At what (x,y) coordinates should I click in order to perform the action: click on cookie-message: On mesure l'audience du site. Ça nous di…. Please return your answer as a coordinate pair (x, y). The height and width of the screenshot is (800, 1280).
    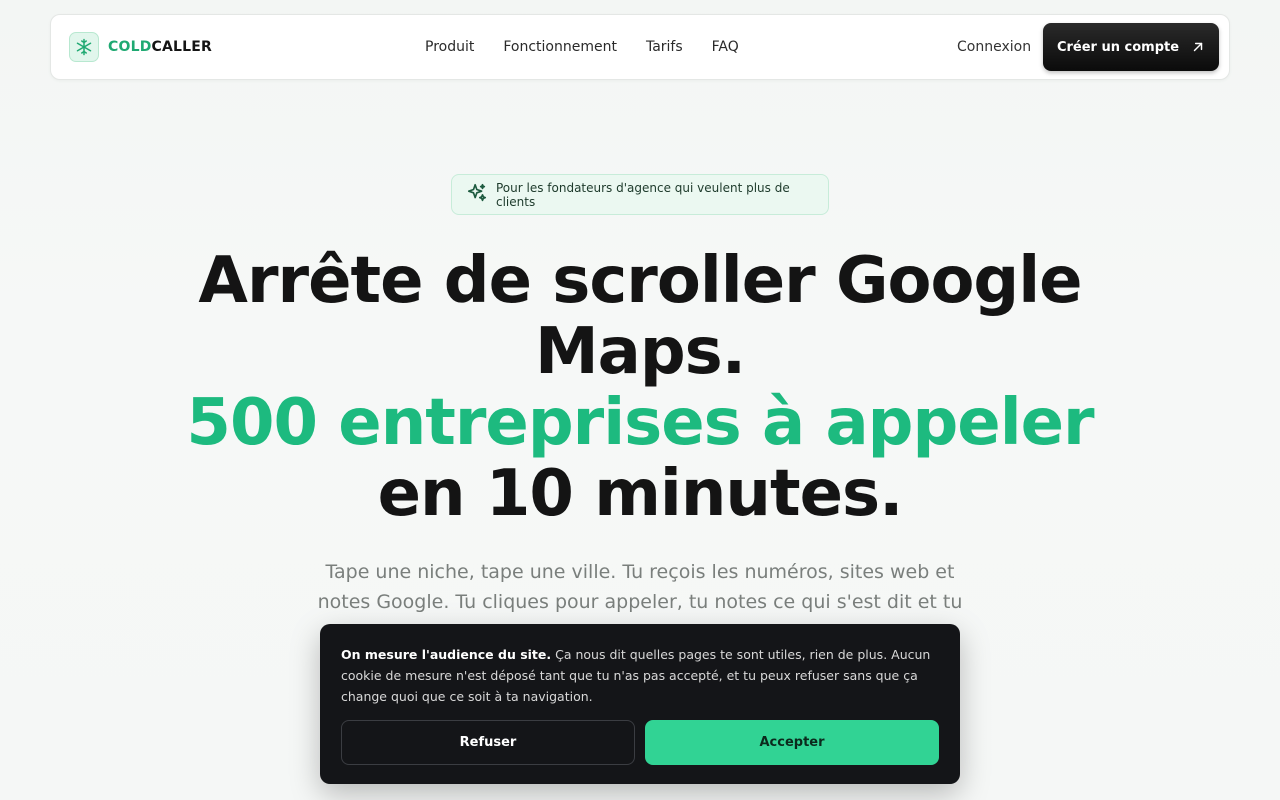
    Looking at the image, I should click on (640, 675).